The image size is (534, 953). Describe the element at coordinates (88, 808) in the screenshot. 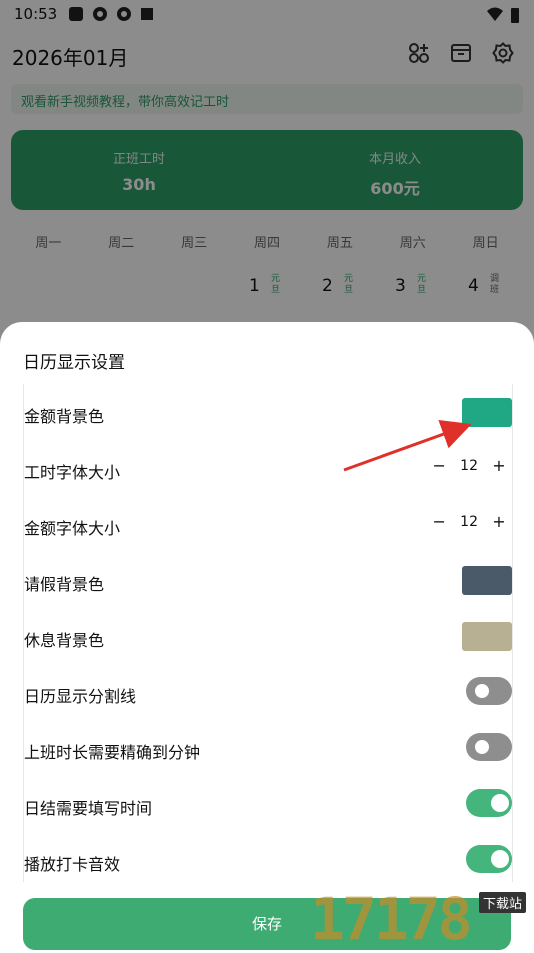

I see `setting-label: 日结需要填写时间` at that location.